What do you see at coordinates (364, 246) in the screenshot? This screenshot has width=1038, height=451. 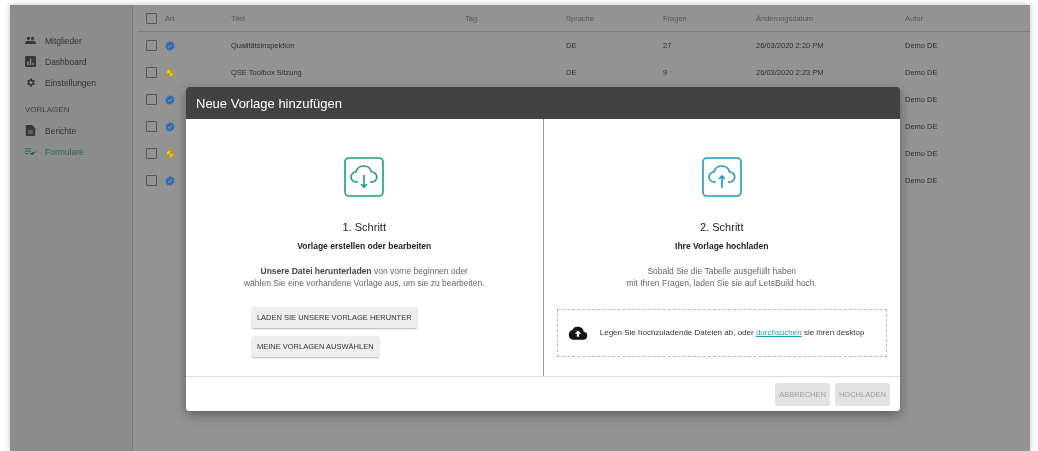 I see `step-subtitle: Vorlage erstellen oder bearbeiten` at bounding box center [364, 246].